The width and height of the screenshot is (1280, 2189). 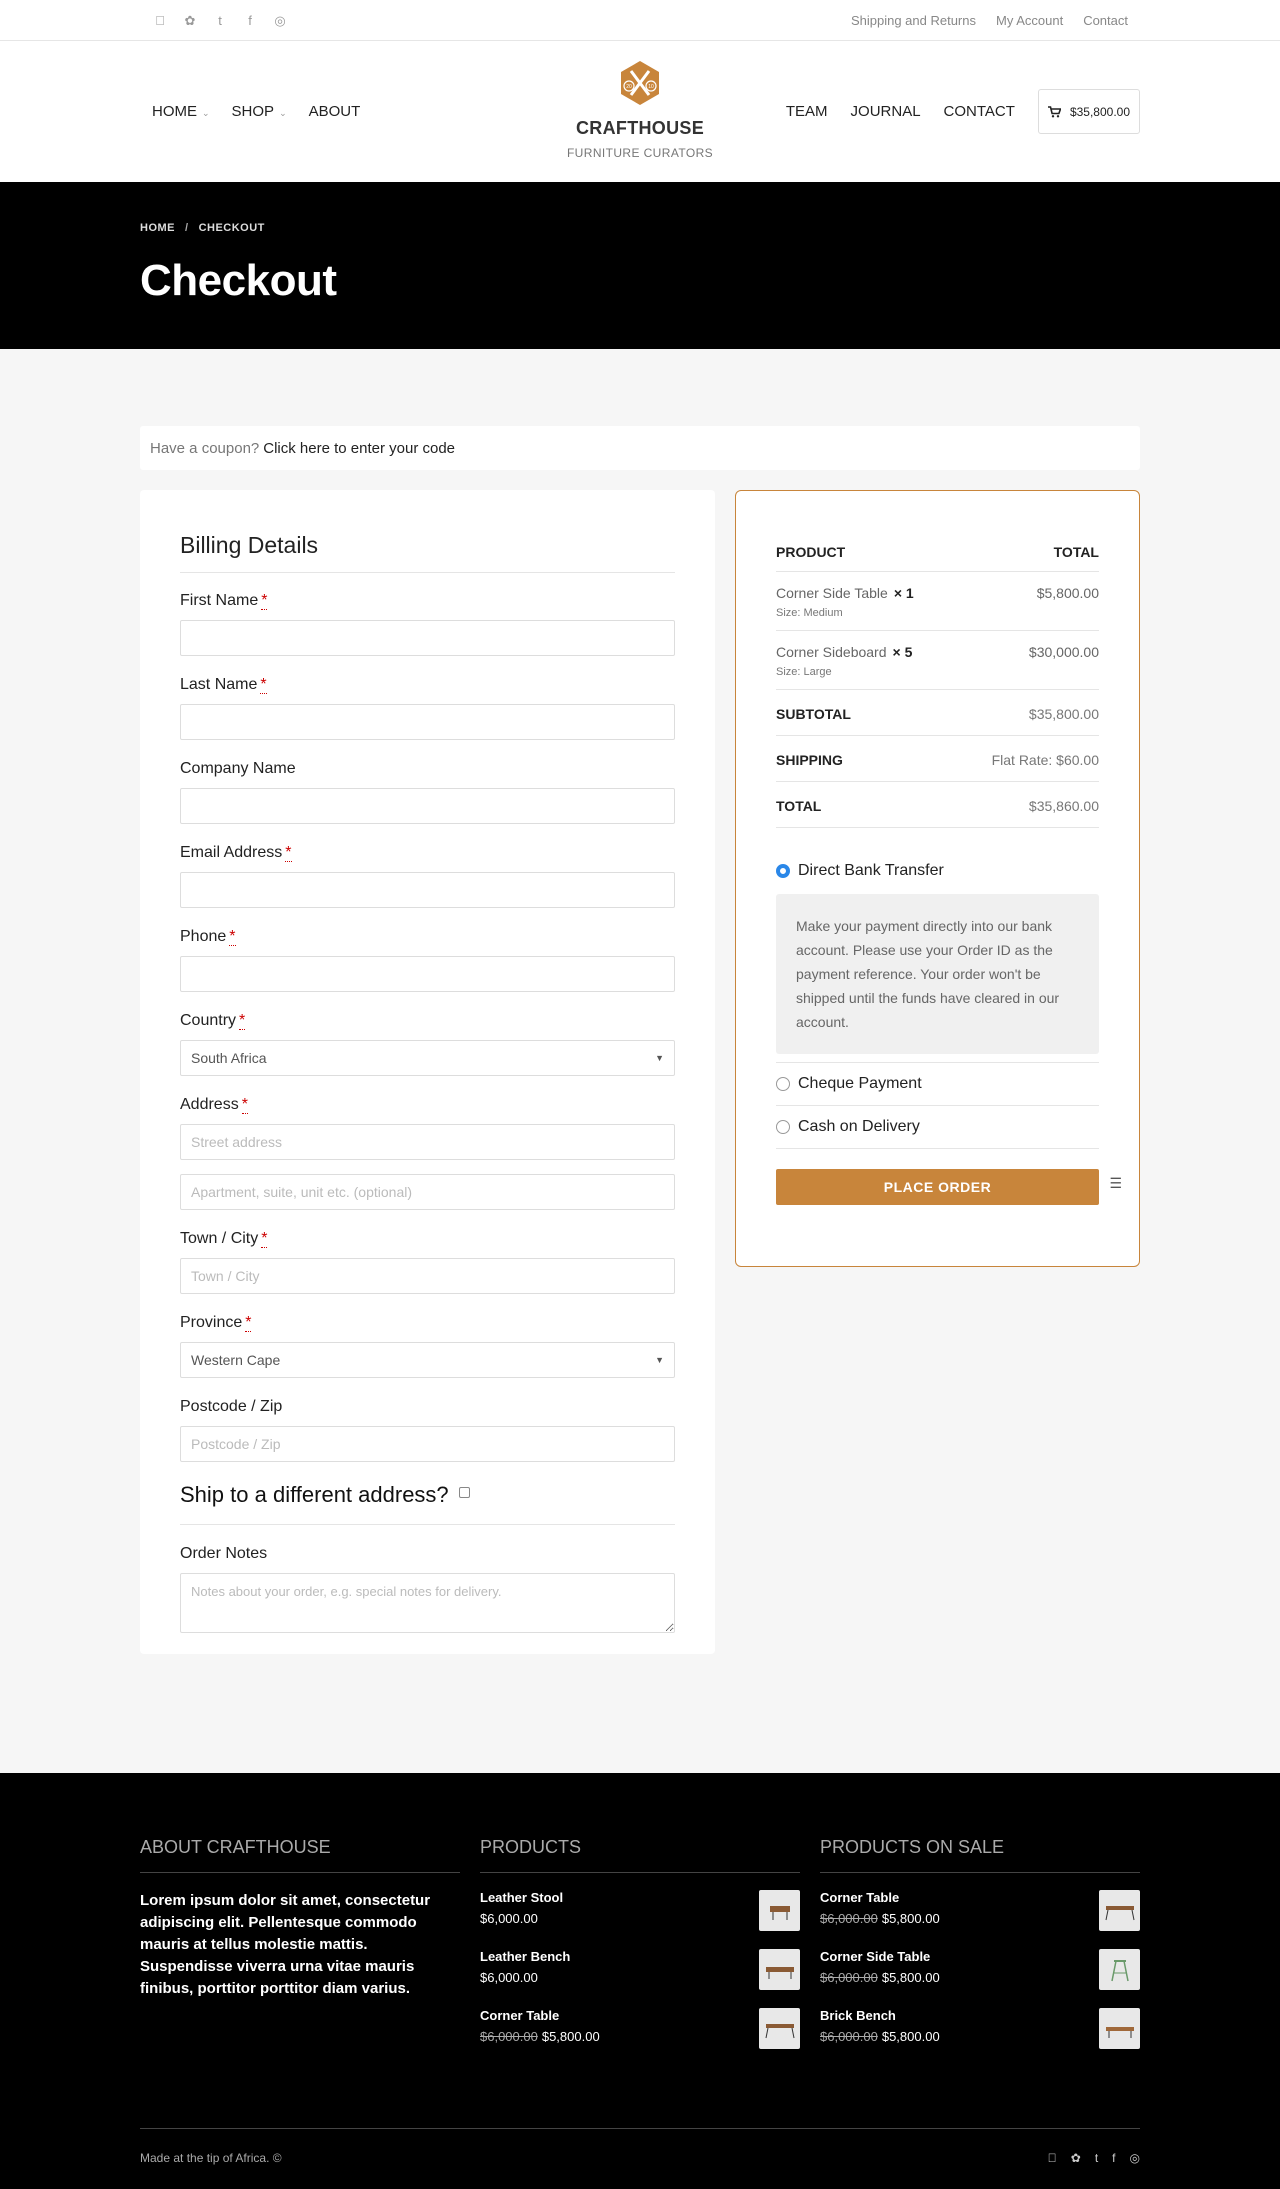 I want to click on cod-radio, so click(x=783, y=1127).